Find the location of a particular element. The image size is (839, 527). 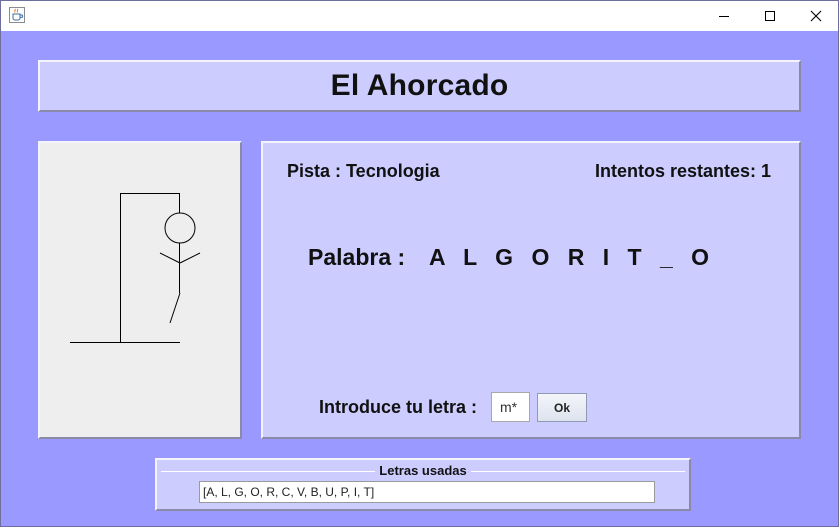

minimize-icon is located at coordinates (724, 16).